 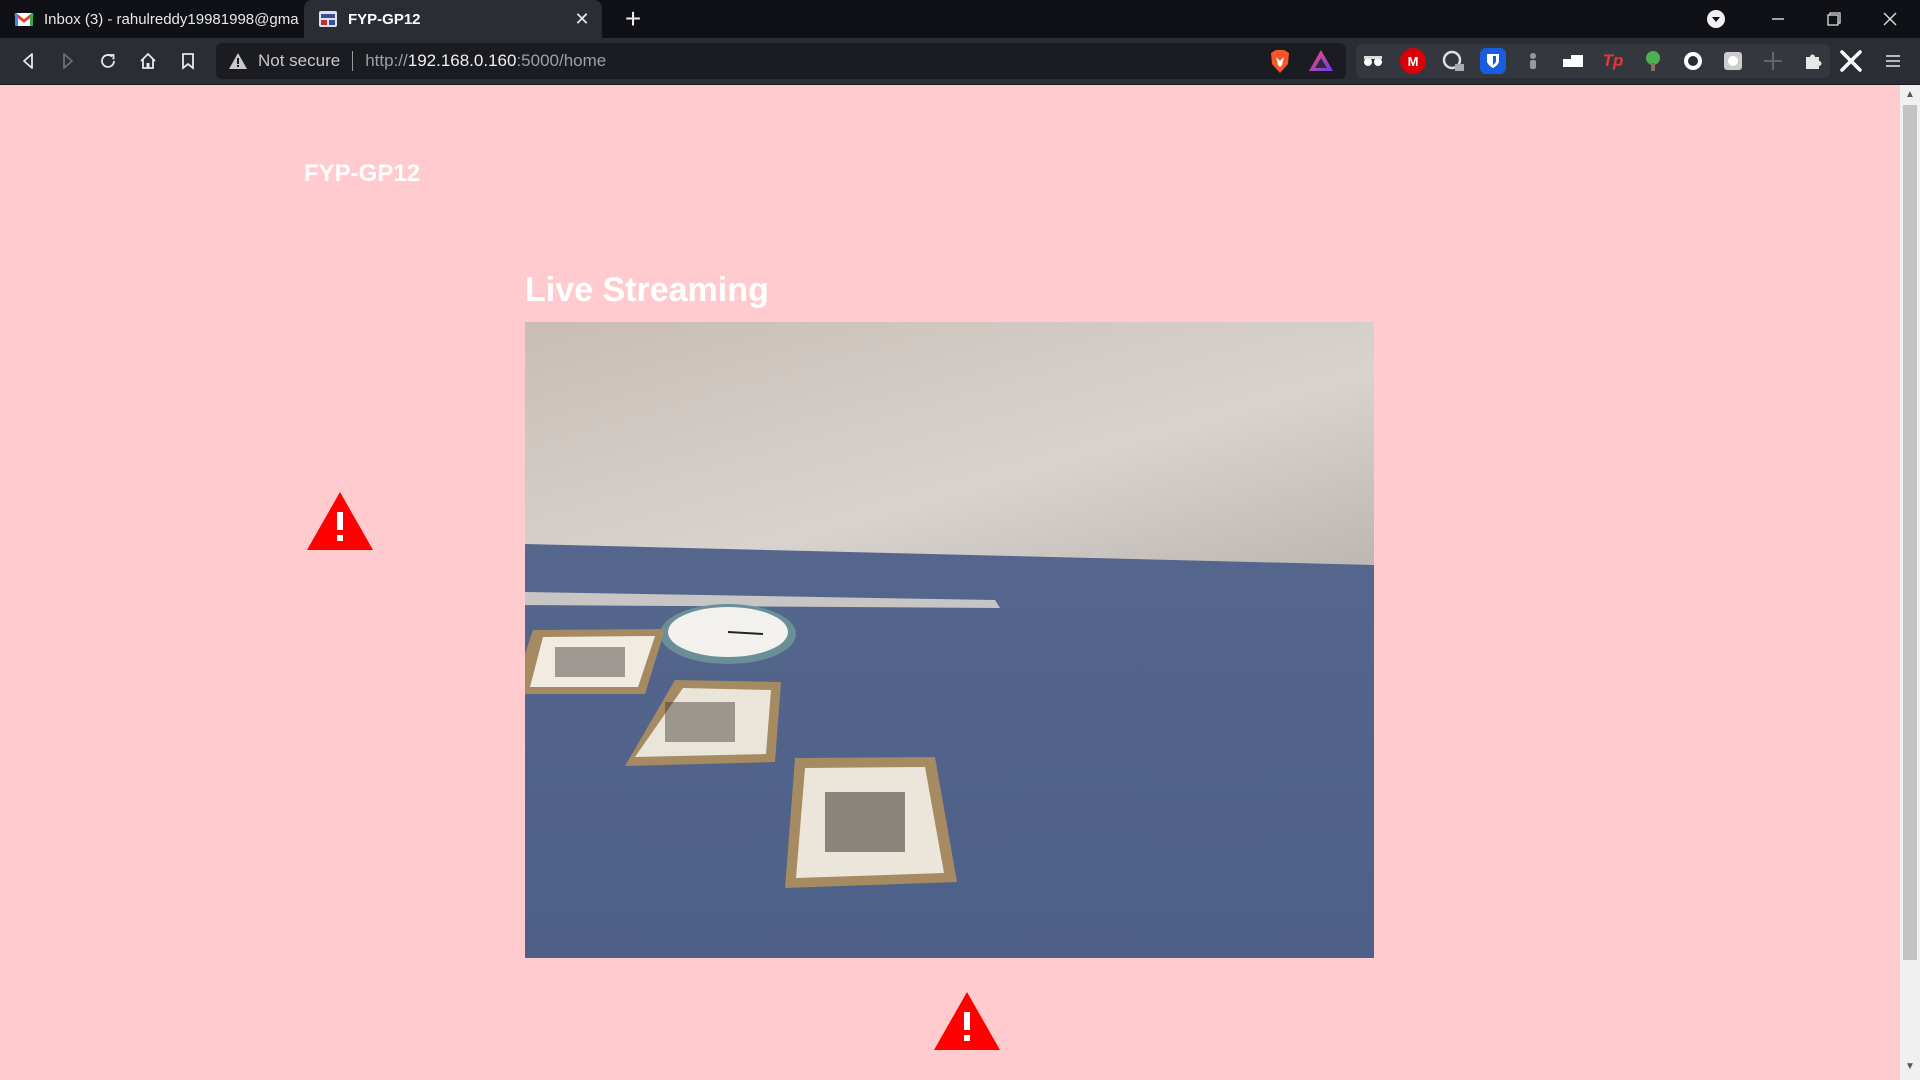 What do you see at coordinates (1890, 19) in the screenshot?
I see `close-window-button` at bounding box center [1890, 19].